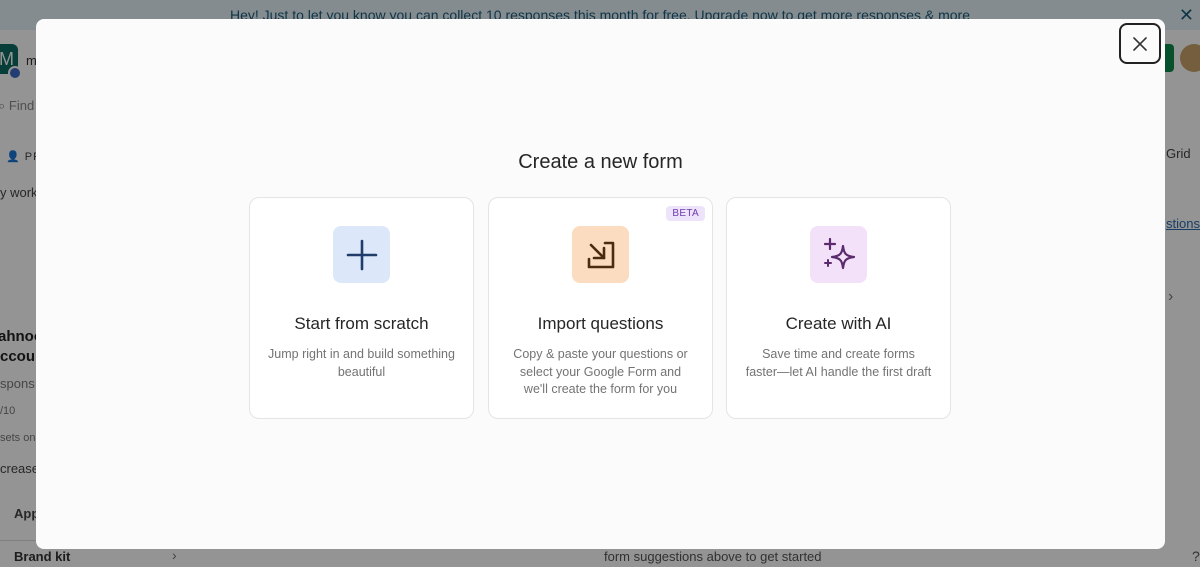 The width and height of the screenshot is (1200, 567). I want to click on close-icon, so click(1140, 43).